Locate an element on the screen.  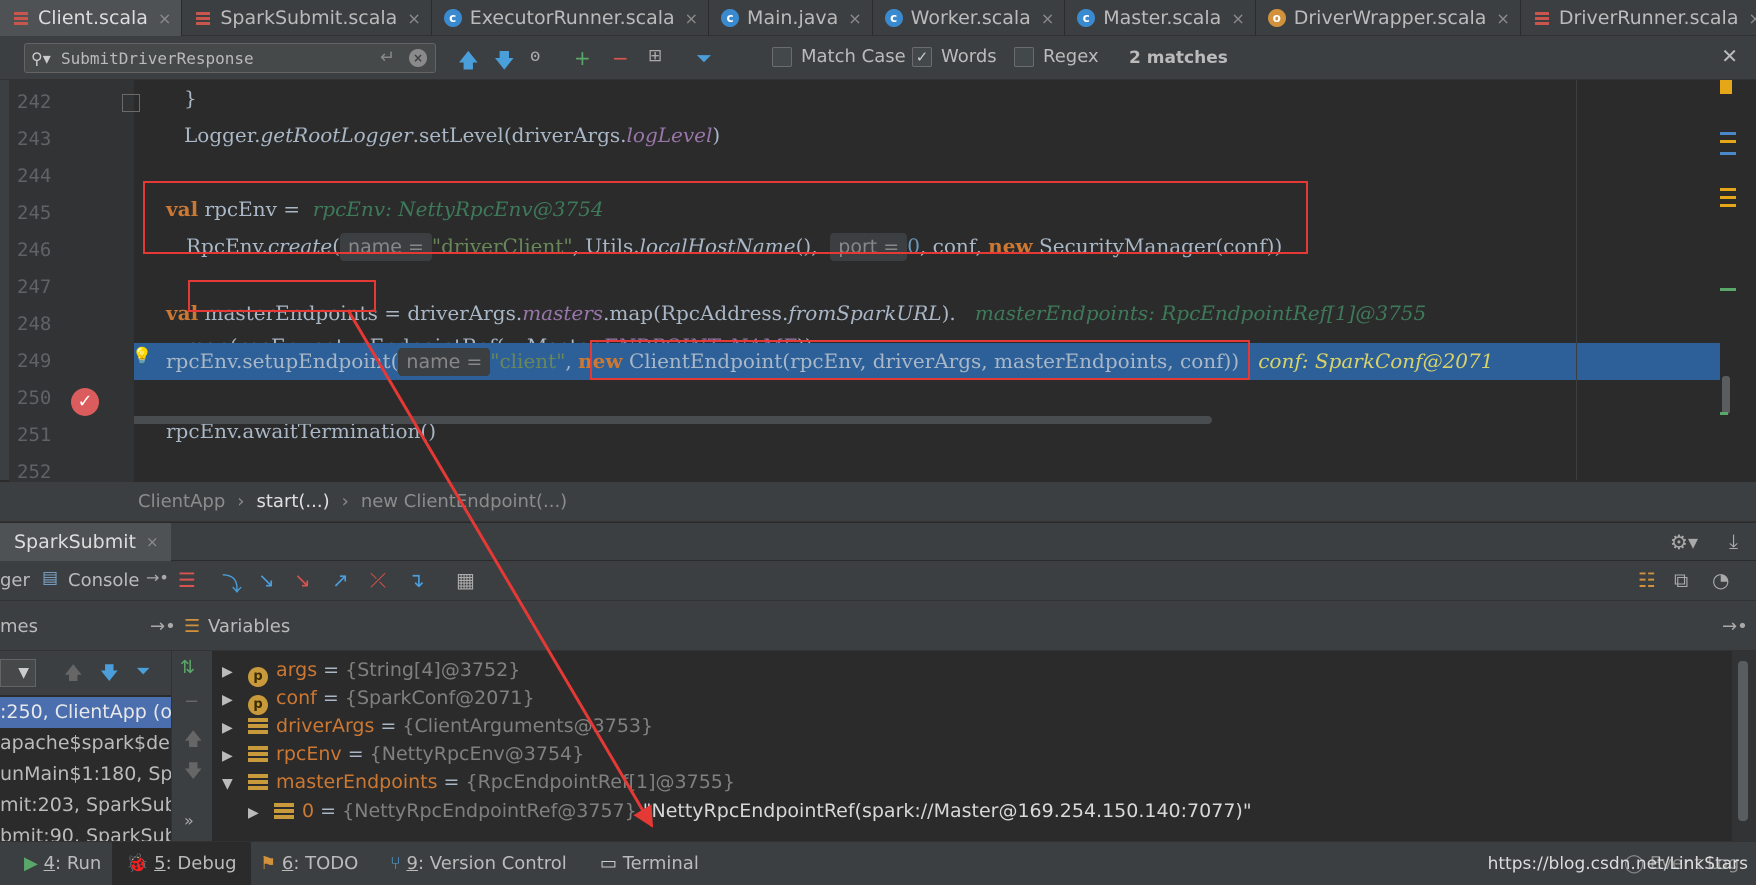
checkmark-icon: ✓ is located at coordinates (922, 56).